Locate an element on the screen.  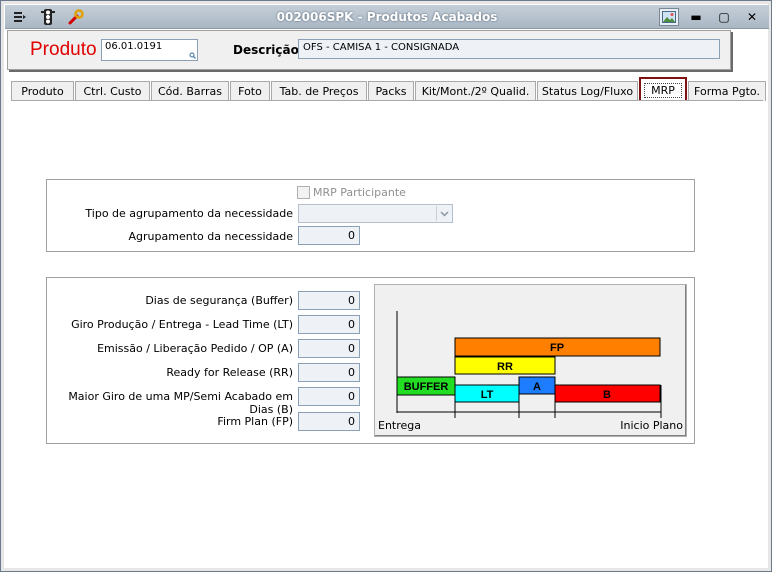
tab-label: Tab. de Preços is located at coordinates (319, 91).